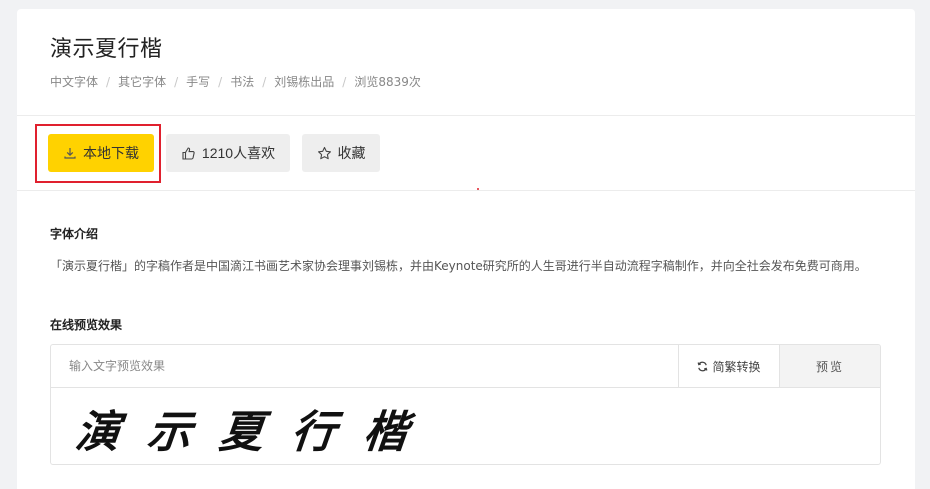 Image resolution: width=930 pixels, height=489 pixels. What do you see at coordinates (255, 432) in the screenshot?
I see `preview-sample-text: 演示夏行楷` at bounding box center [255, 432].